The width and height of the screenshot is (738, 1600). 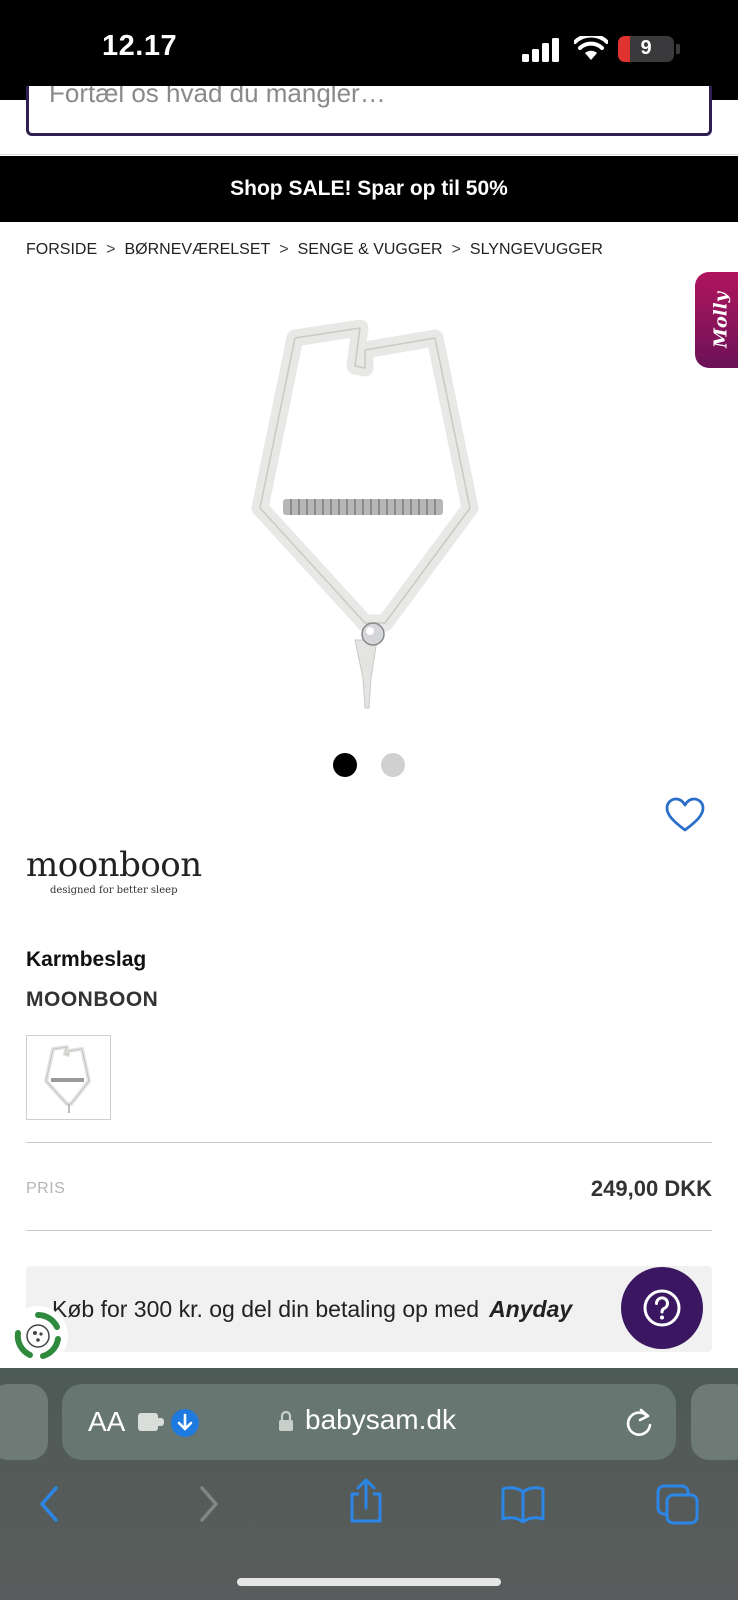 What do you see at coordinates (286, 1420) in the screenshot?
I see `lock-icon` at bounding box center [286, 1420].